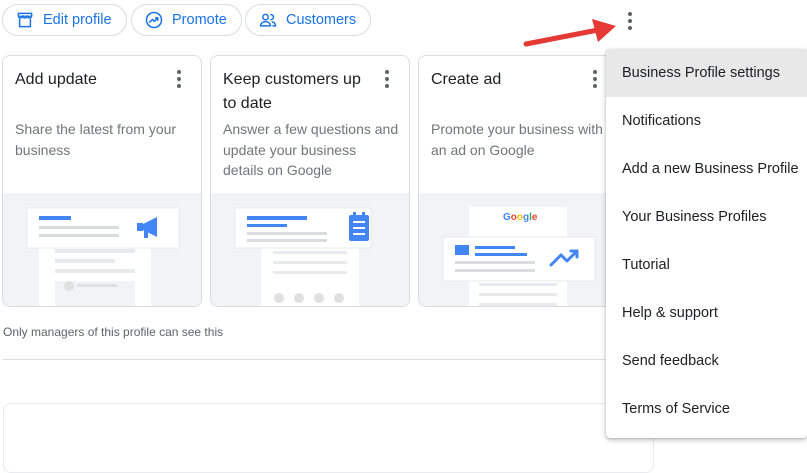  What do you see at coordinates (25, 20) in the screenshot?
I see `storefront-icon` at bounding box center [25, 20].